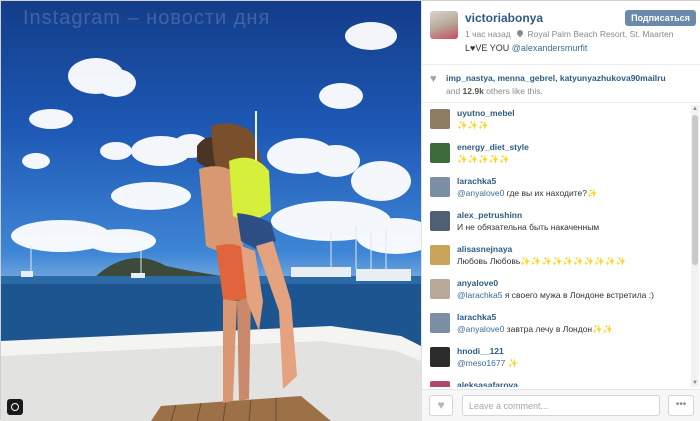 This screenshot has height=421, width=700. What do you see at coordinates (481, 363) in the screenshot?
I see `comment-mention-link: @meso1677` at bounding box center [481, 363].